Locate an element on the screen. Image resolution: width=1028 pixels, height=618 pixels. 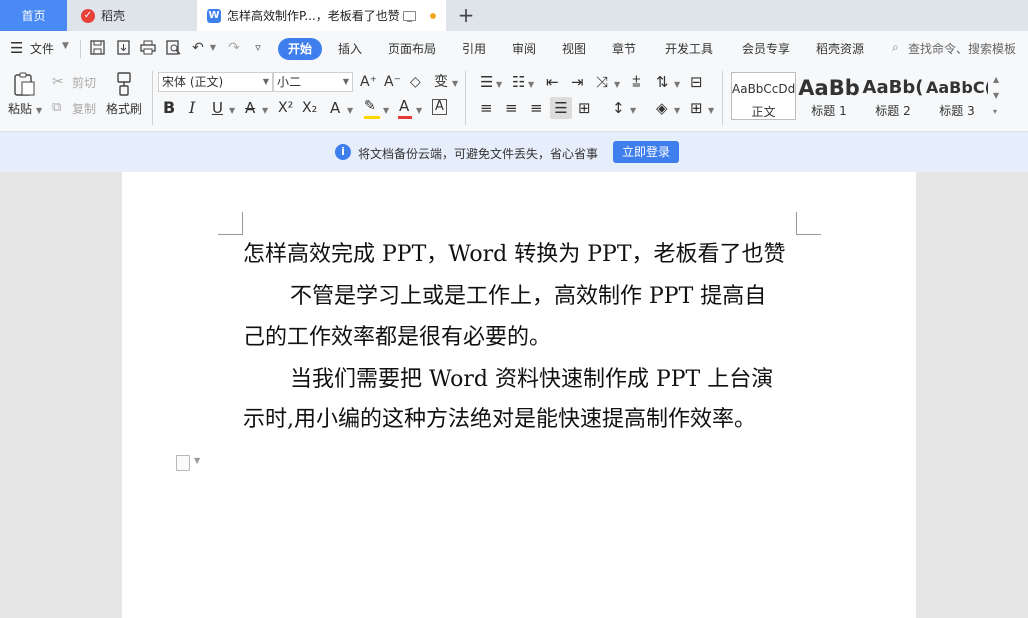
document-text-line: 当我们需要把 Word 资料快速制作成 PPT 上台演 is located at coordinates (531, 380).